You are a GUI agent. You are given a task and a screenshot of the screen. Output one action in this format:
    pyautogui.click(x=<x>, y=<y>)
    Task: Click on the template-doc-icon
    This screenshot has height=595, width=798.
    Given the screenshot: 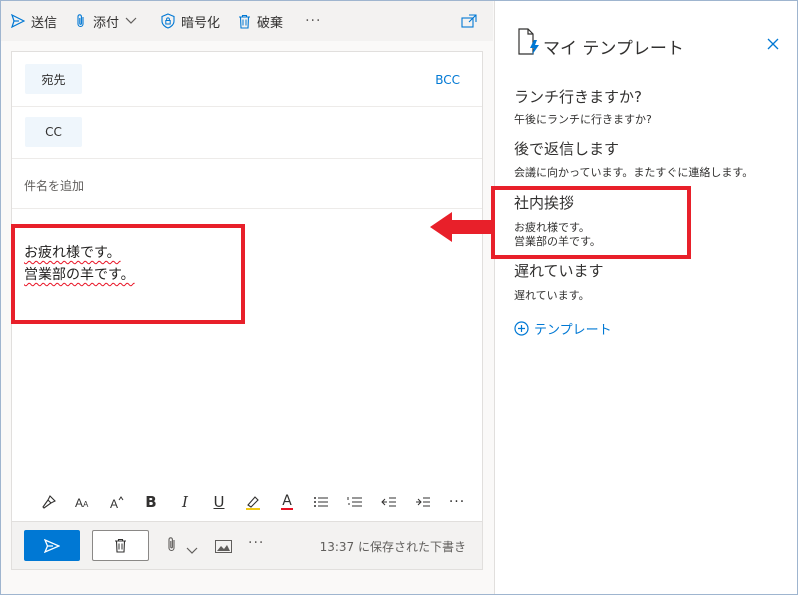 What is the action you would take?
    pyautogui.click(x=529, y=44)
    